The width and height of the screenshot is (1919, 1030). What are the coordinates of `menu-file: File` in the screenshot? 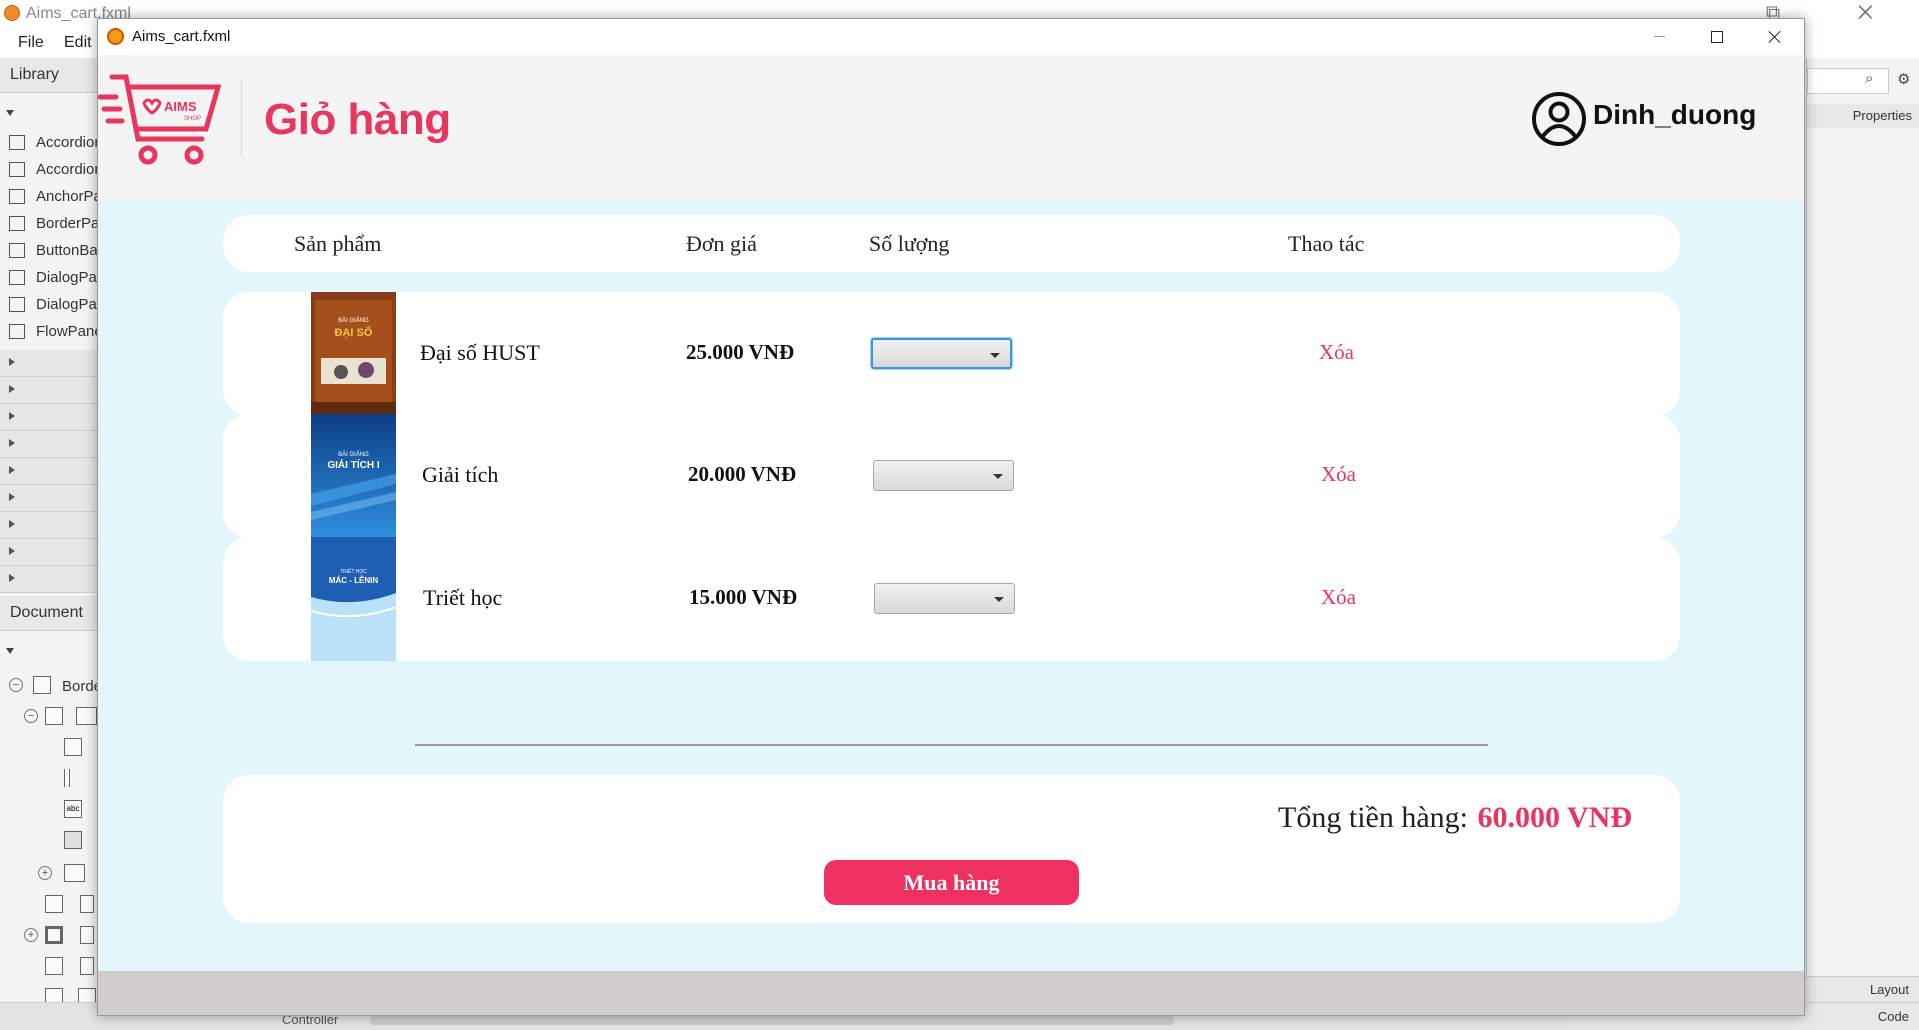 It's located at (31, 43).